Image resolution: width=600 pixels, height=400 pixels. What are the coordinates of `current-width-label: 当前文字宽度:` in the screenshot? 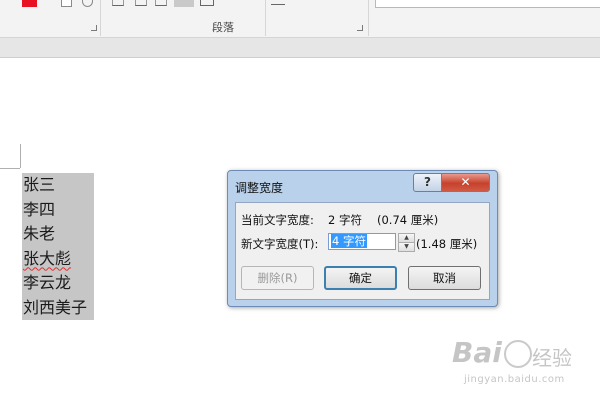 It's located at (277, 220).